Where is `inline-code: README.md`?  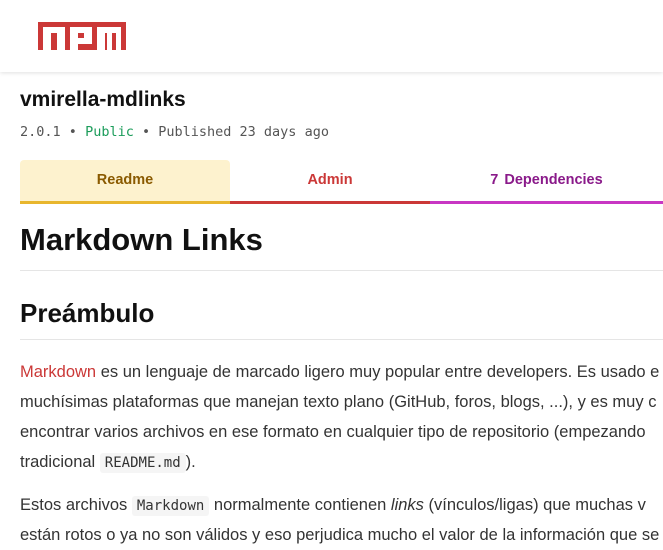
inline-code: README.md is located at coordinates (142, 463).